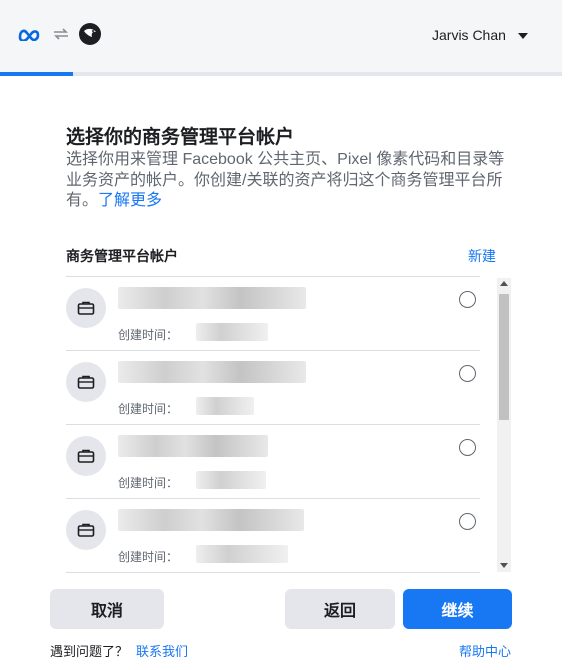  Describe the element at coordinates (469, 35) in the screenshot. I see `user-name: Jarvis Chan` at that location.